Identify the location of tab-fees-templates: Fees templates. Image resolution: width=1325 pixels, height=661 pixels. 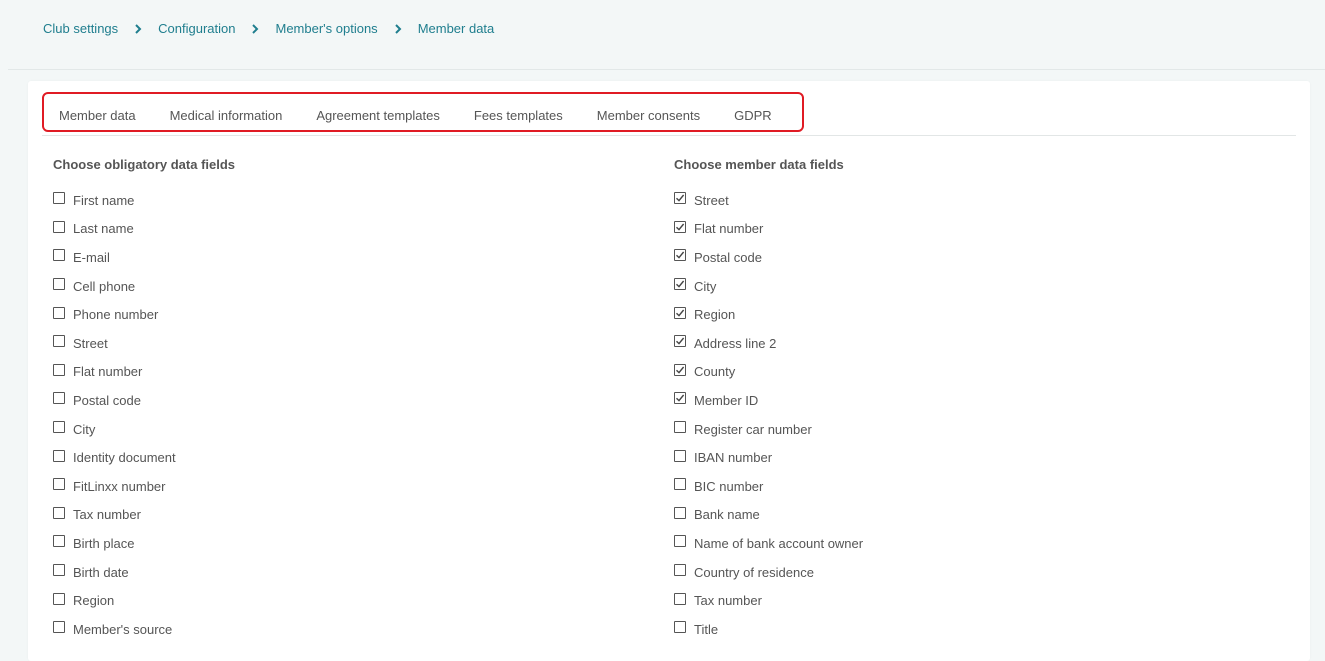
(518, 115).